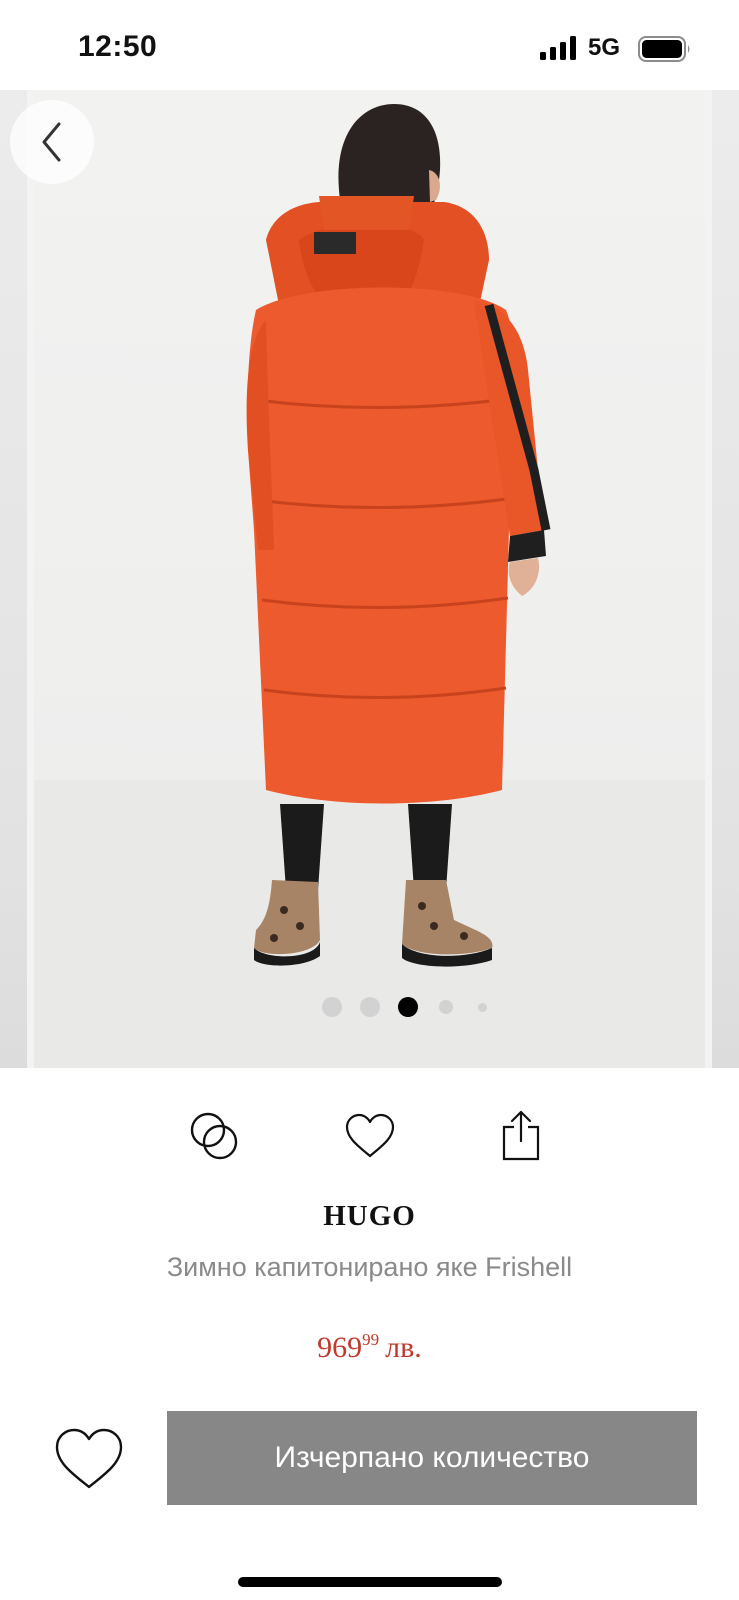  I want to click on add-to-favorites-button, so click(89, 1459).